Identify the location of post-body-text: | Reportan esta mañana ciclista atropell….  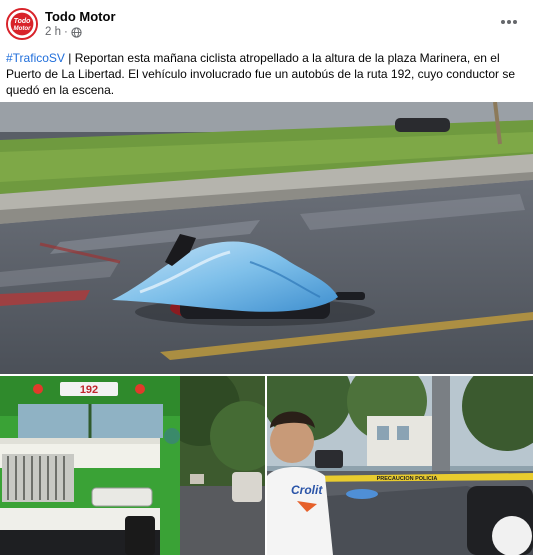
(261, 74).